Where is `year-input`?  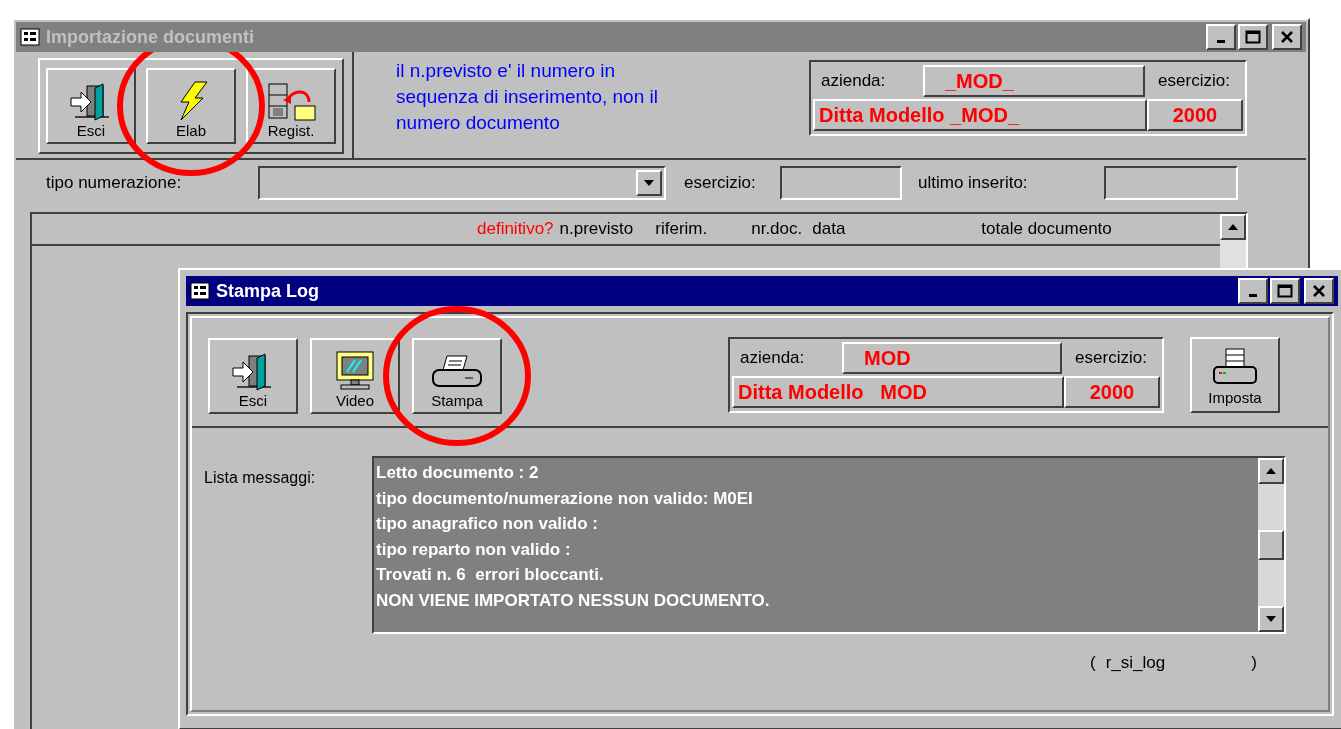
year-input is located at coordinates (841, 183).